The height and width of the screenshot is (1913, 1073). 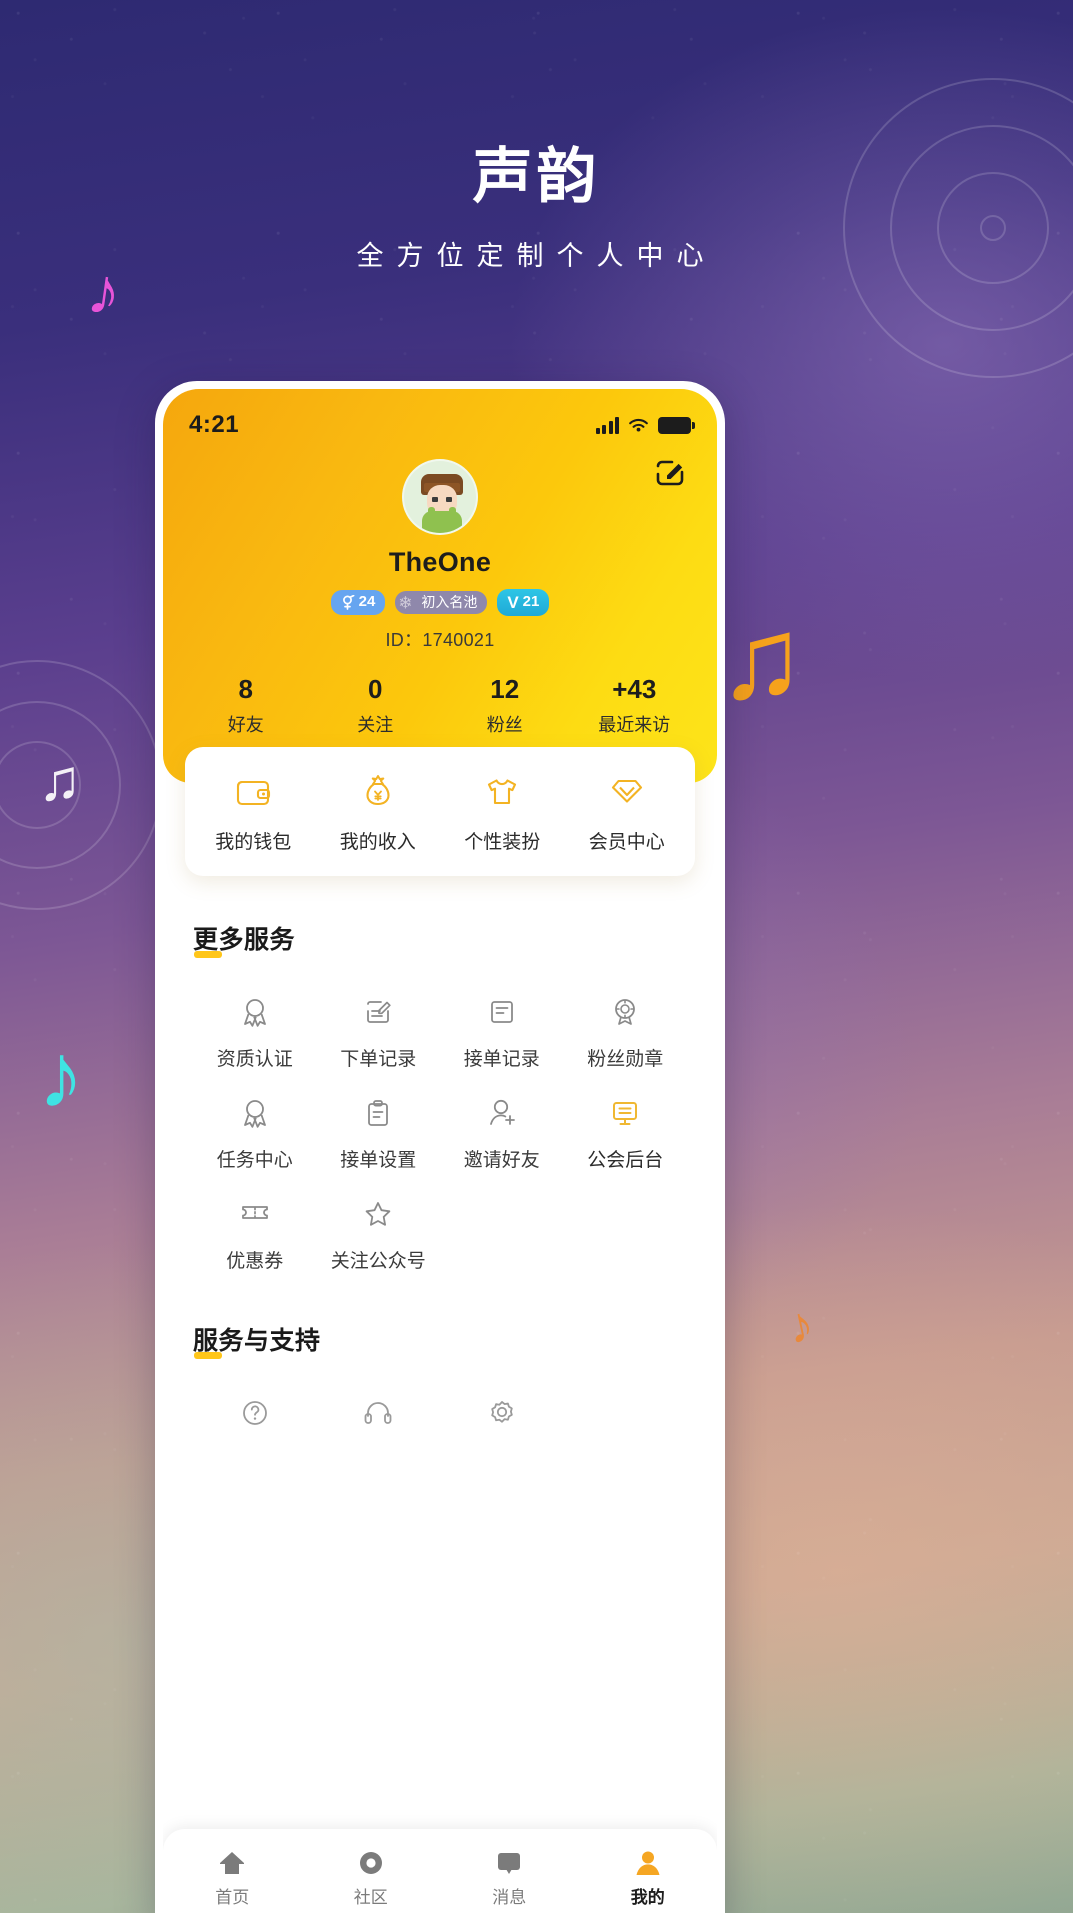 I want to click on service-item-accept-record: 接单记录, so click(x=502, y=1027).